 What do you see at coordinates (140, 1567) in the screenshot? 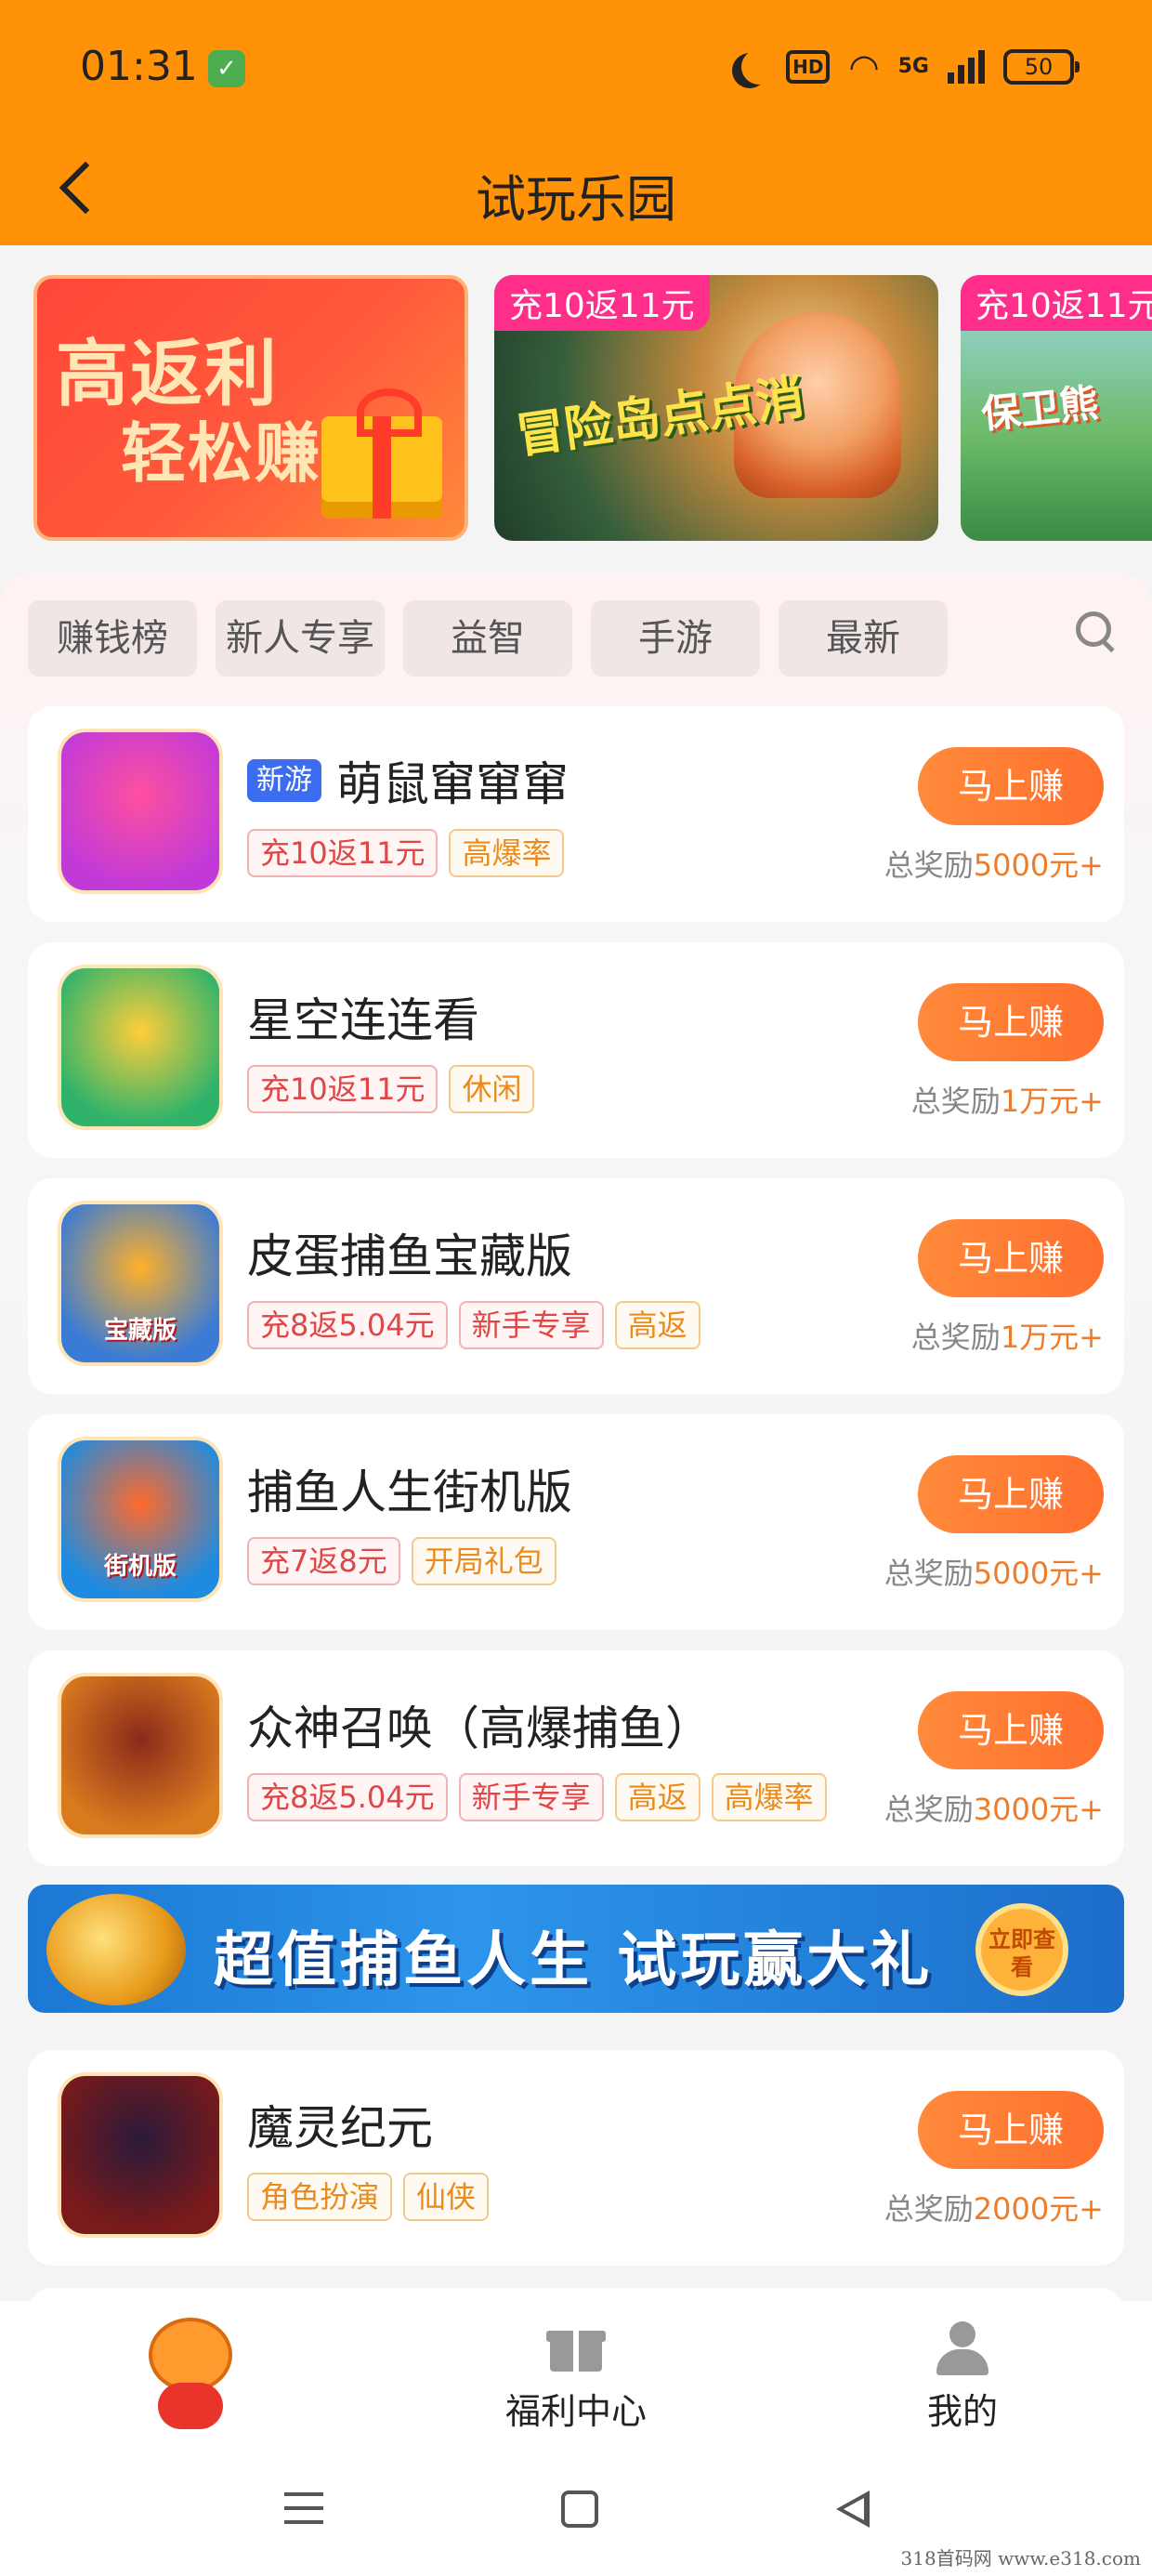
I see `icon-label: 街机版` at bounding box center [140, 1567].